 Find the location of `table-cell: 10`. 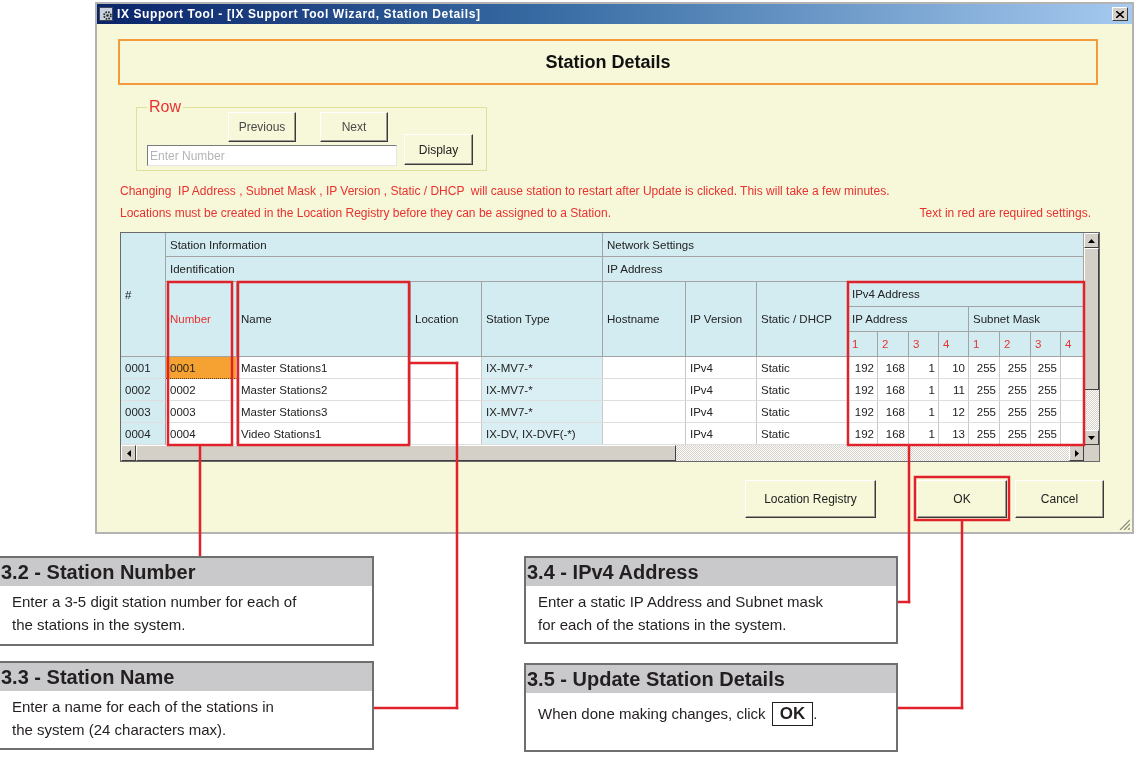

table-cell: 10 is located at coordinates (954, 368).